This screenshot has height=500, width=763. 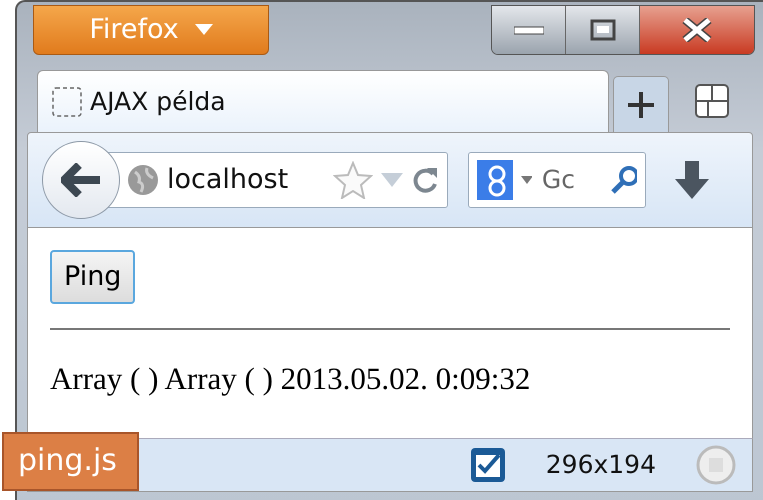 I want to click on search-engine-icon, so click(x=495, y=180).